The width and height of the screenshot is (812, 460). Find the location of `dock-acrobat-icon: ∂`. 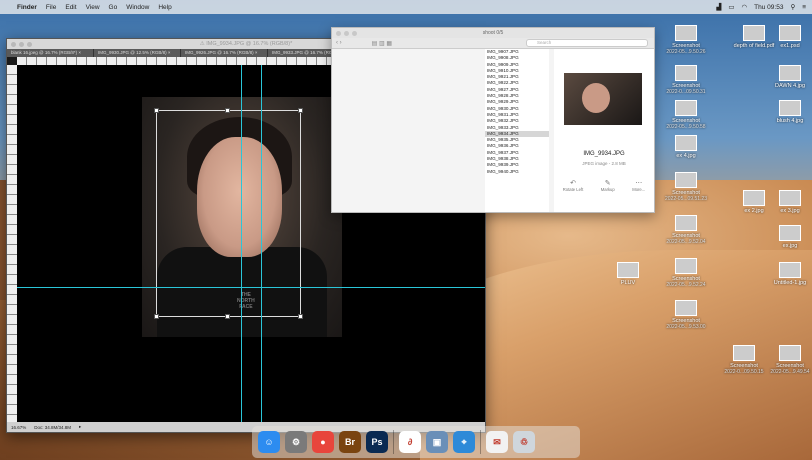

dock-acrobat-icon: ∂ is located at coordinates (410, 442).